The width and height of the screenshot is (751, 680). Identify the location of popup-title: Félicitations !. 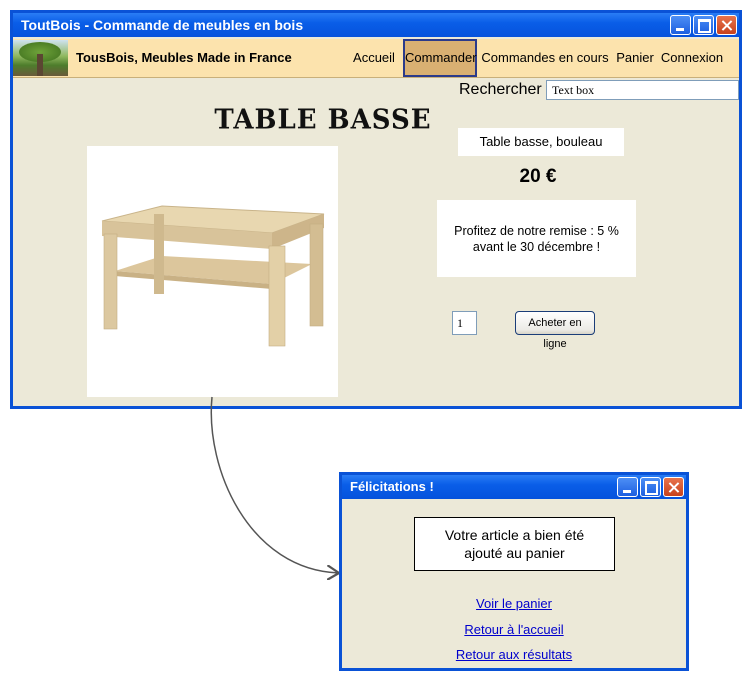
(392, 486).